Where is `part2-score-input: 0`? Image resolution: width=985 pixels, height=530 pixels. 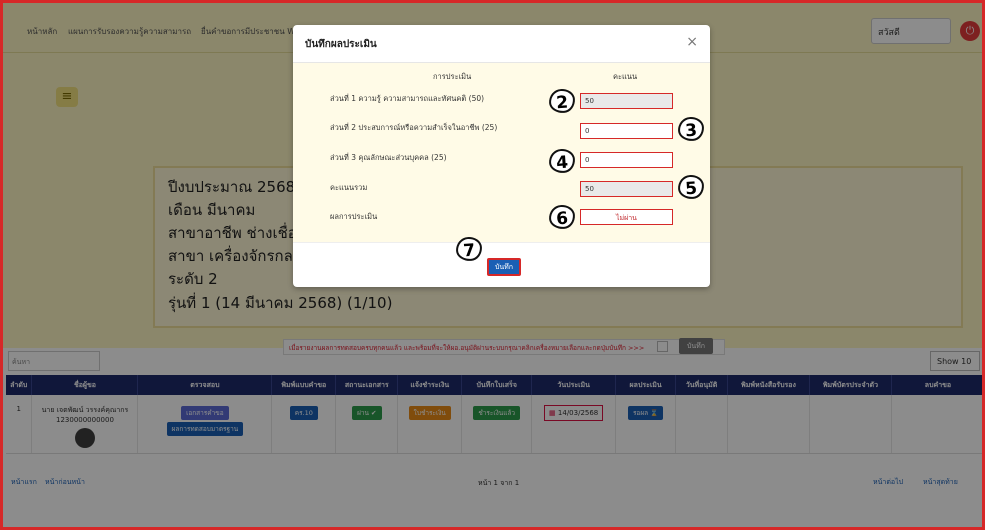 part2-score-input: 0 is located at coordinates (626, 131).